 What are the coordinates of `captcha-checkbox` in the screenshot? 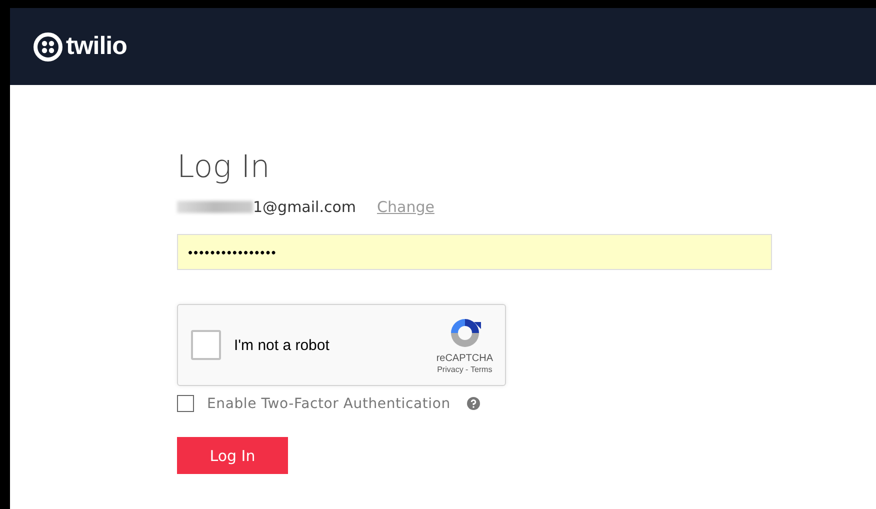 It's located at (206, 345).